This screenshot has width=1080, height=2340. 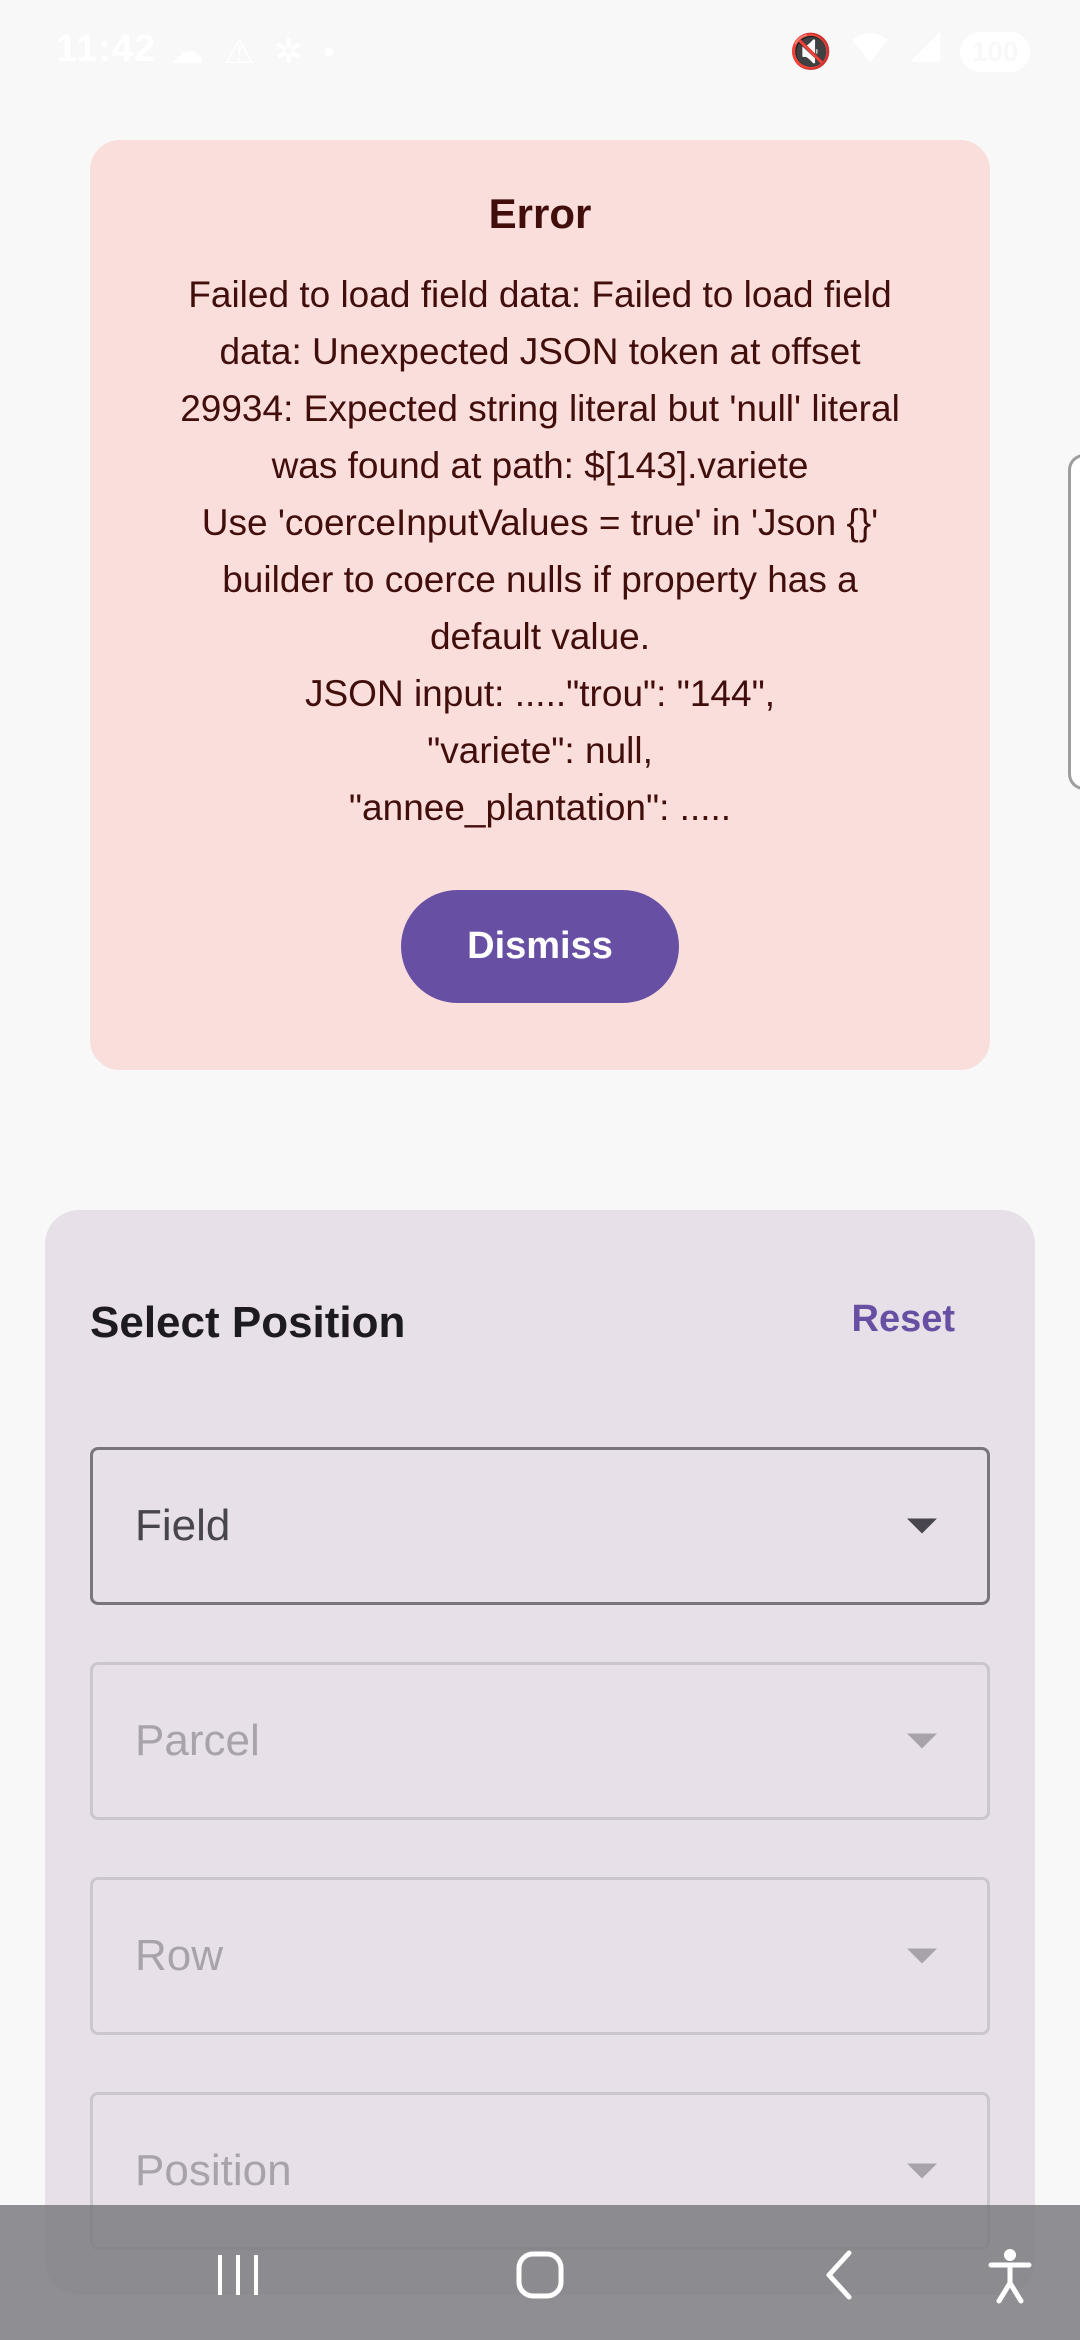 What do you see at coordinates (179, 1955) in the screenshot?
I see `row-dropdown-label: Row` at bounding box center [179, 1955].